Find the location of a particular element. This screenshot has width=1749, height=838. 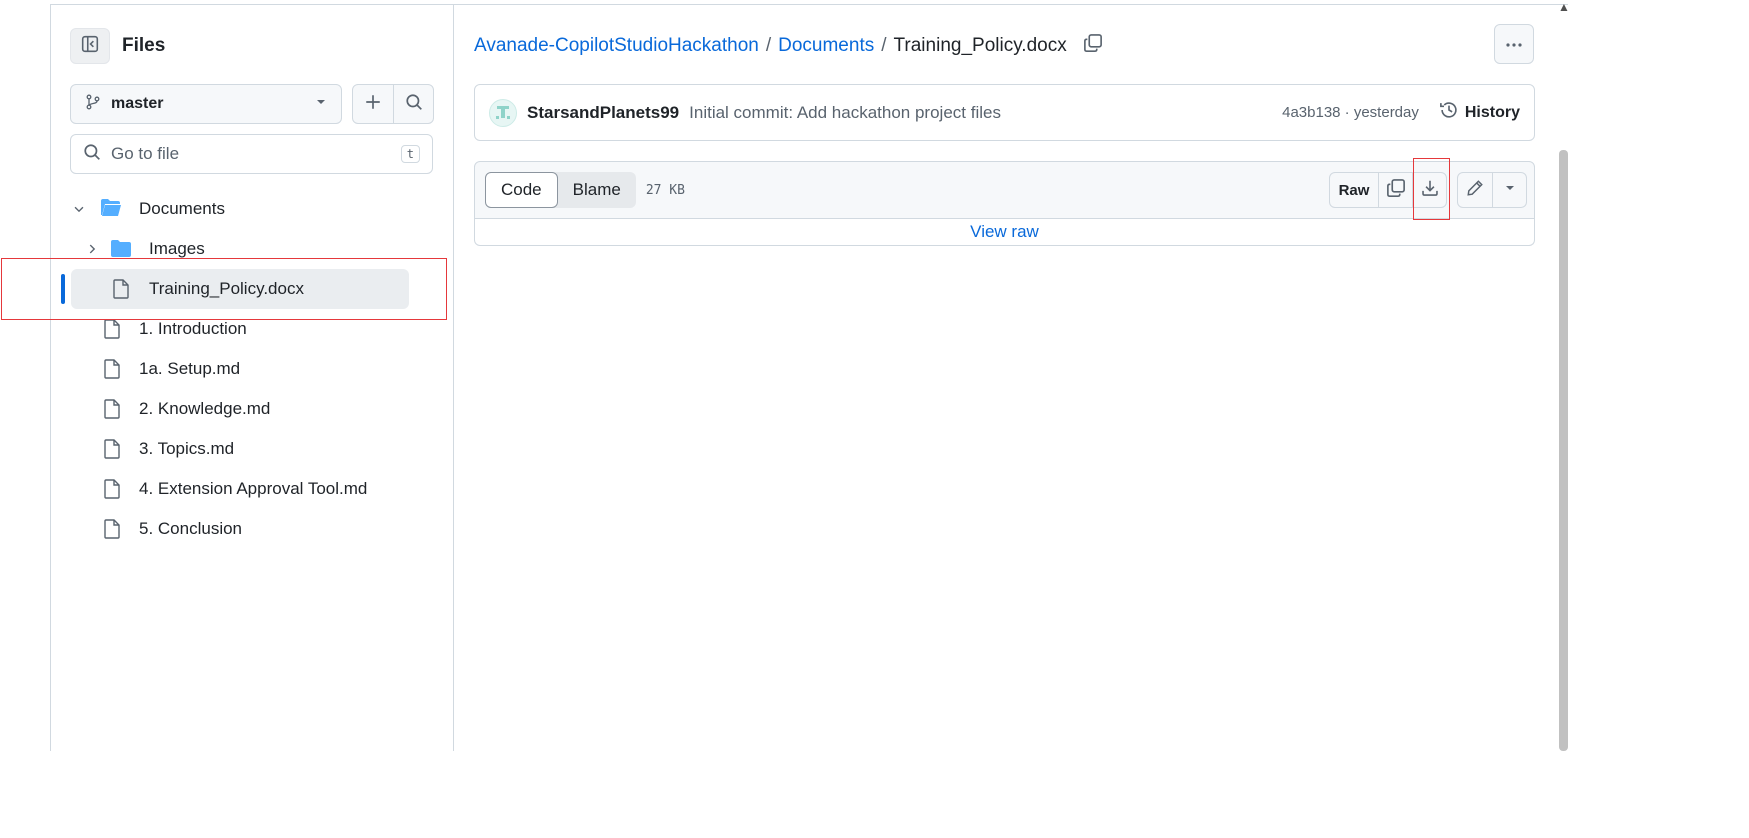

git-branch-icon is located at coordinates (93, 104).